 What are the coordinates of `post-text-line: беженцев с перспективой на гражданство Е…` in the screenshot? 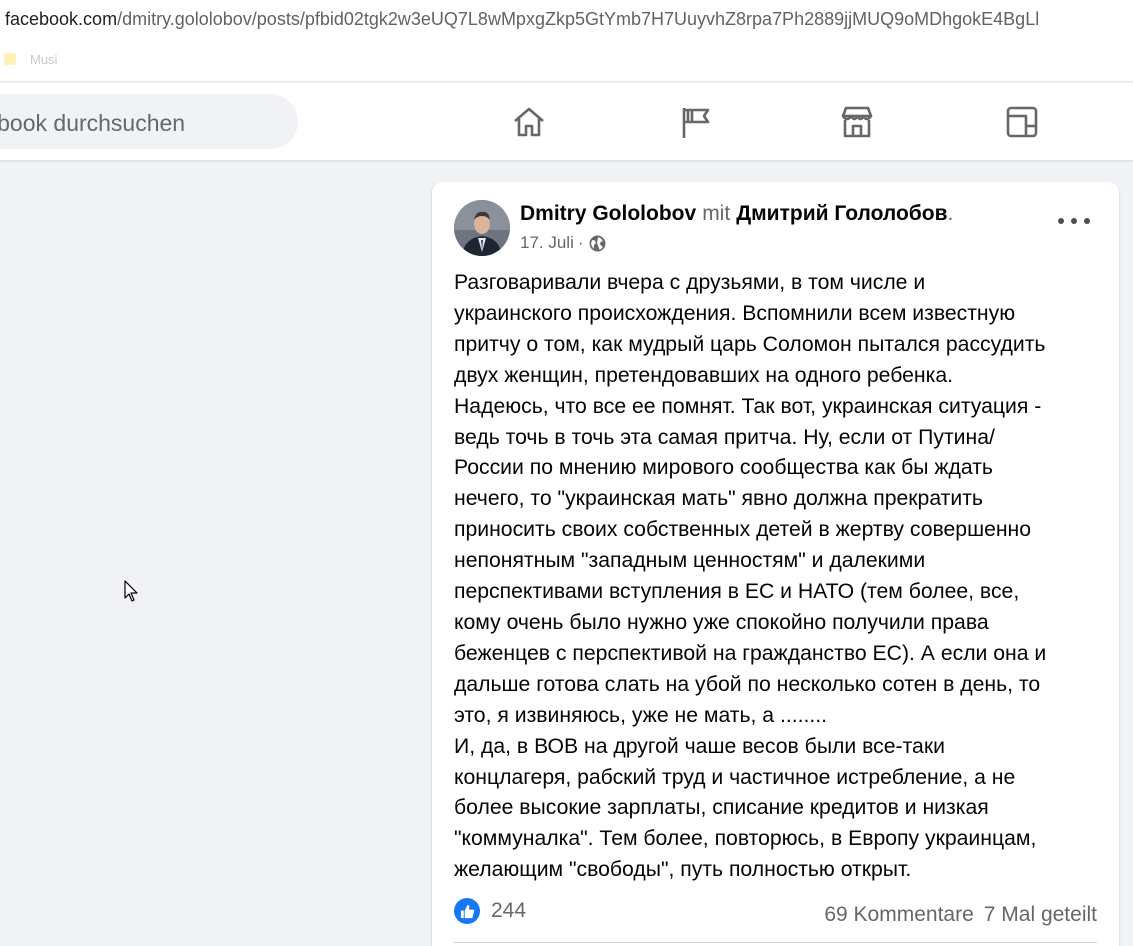 It's located at (750, 653).